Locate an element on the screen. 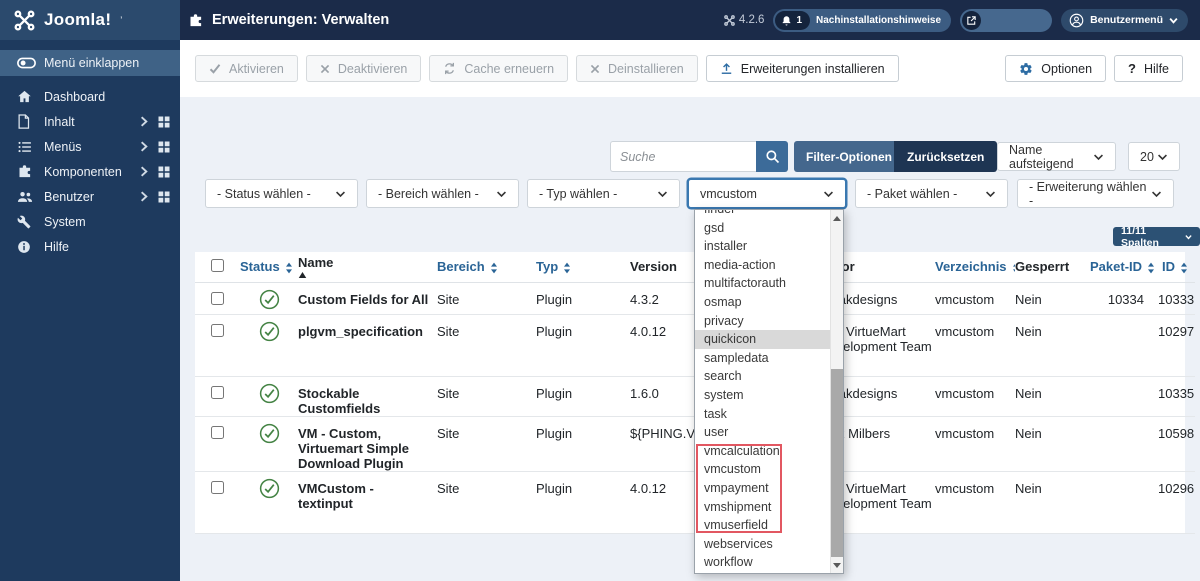  dropdown-option: privacy is located at coordinates (762, 321).